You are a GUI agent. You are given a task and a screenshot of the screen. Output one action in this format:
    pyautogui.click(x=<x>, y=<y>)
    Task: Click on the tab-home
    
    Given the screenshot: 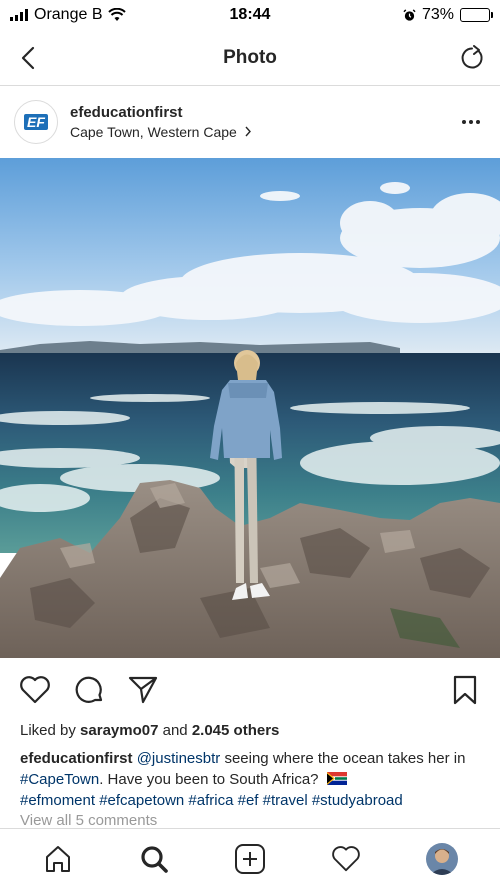 What is the action you would take?
    pyautogui.click(x=58, y=859)
    